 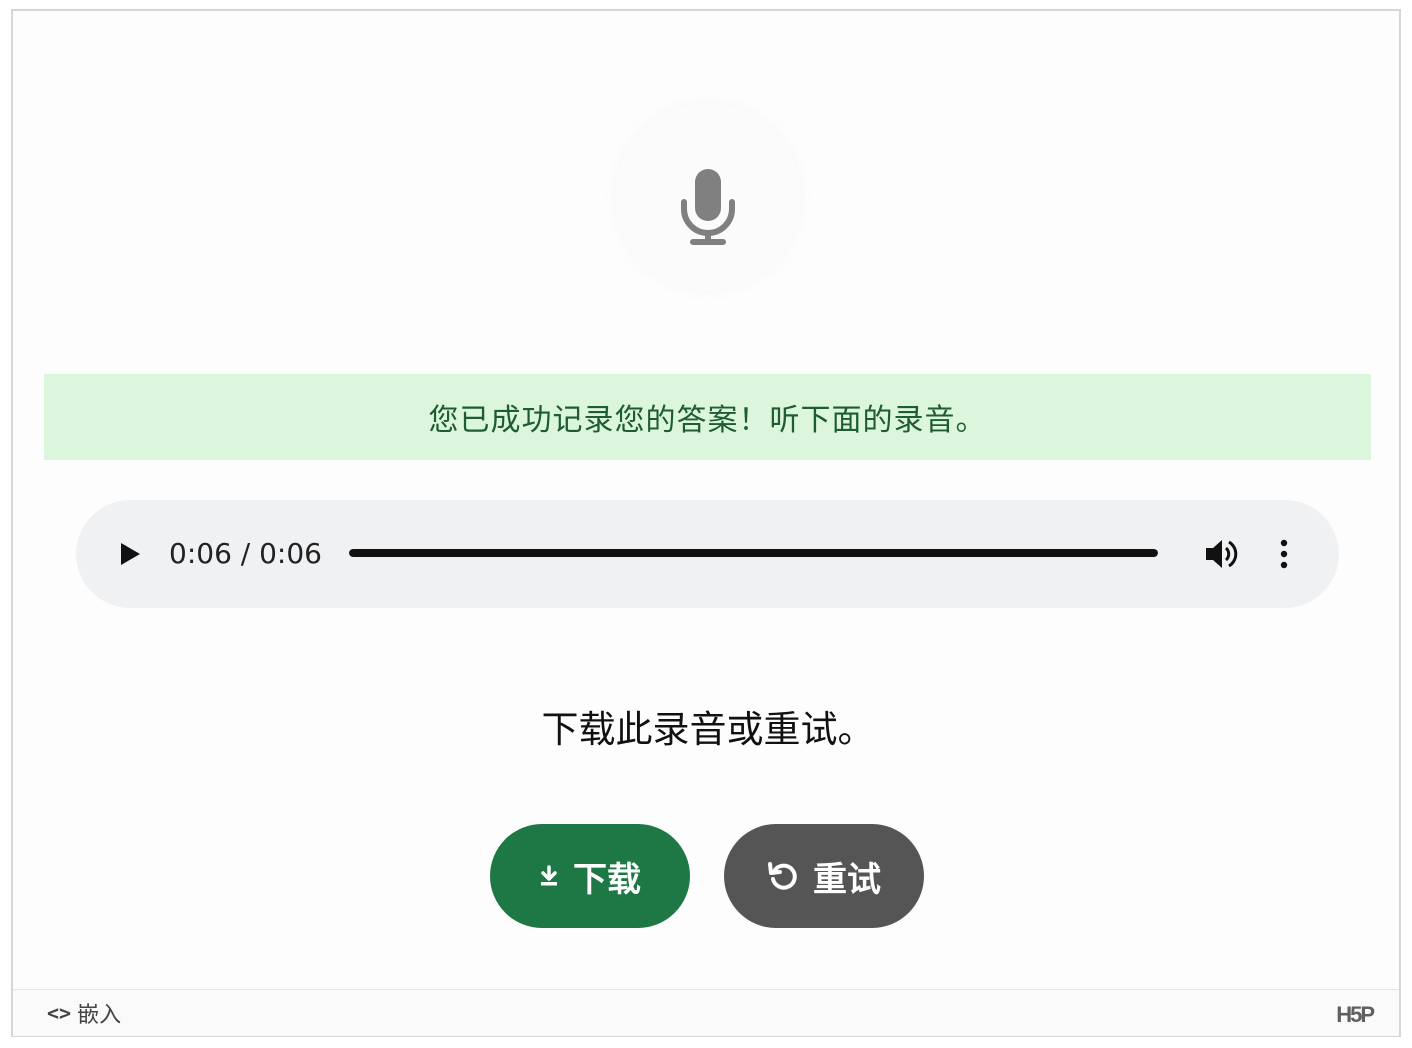 I want to click on embed-button: <> 嵌入, so click(x=84, y=1013).